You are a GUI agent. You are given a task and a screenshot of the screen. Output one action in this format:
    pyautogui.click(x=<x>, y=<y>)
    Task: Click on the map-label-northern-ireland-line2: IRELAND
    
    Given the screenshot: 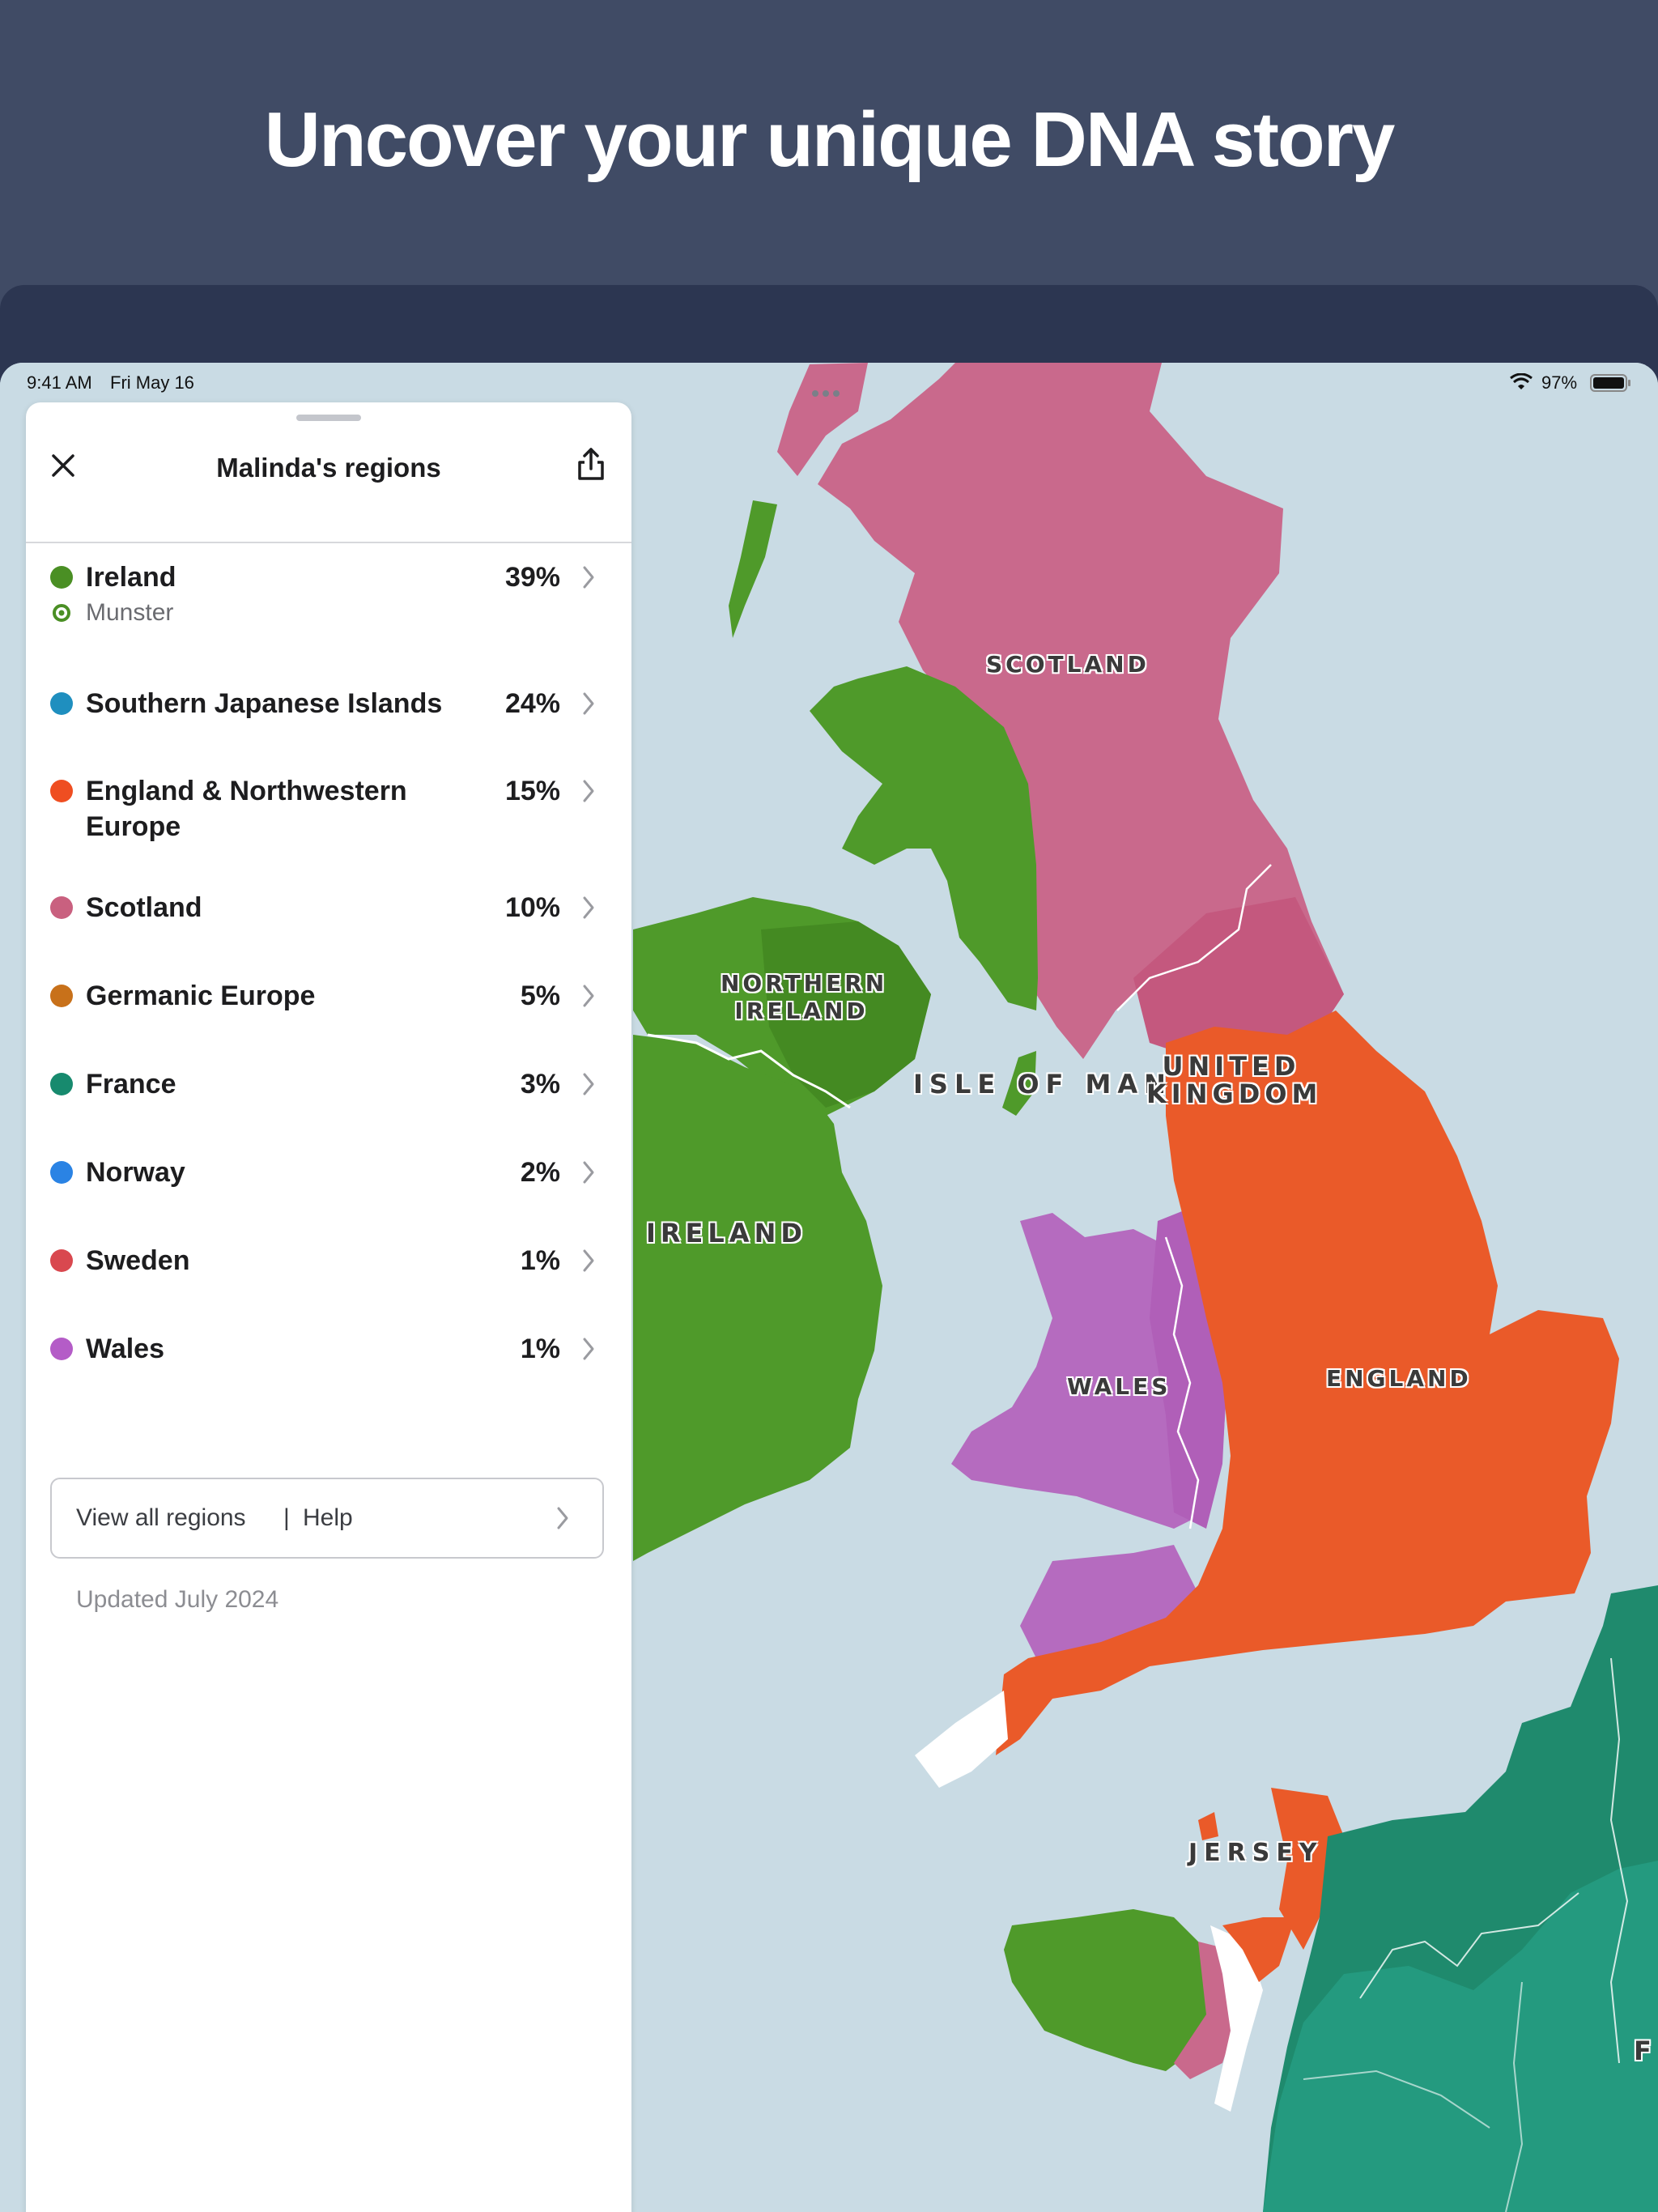 What is the action you would take?
    pyautogui.click(x=801, y=1011)
    